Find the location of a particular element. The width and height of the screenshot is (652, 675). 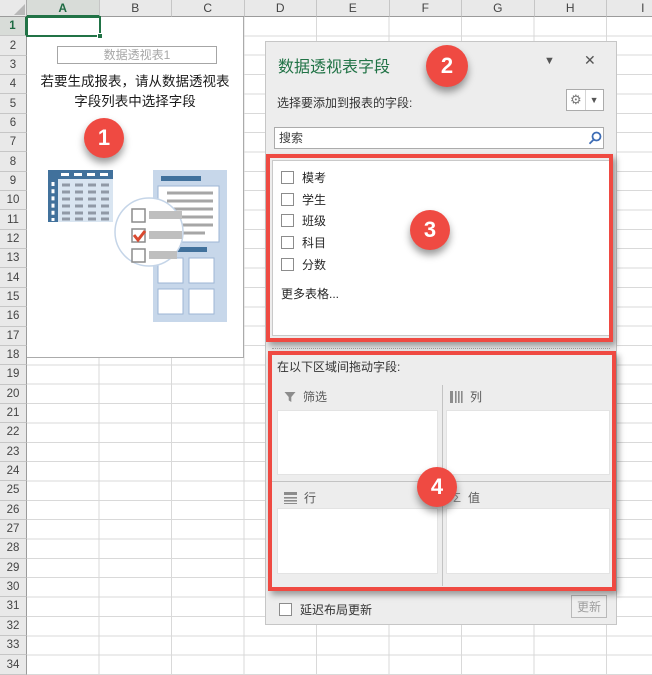

row-header: 34 is located at coordinates (13, 665).